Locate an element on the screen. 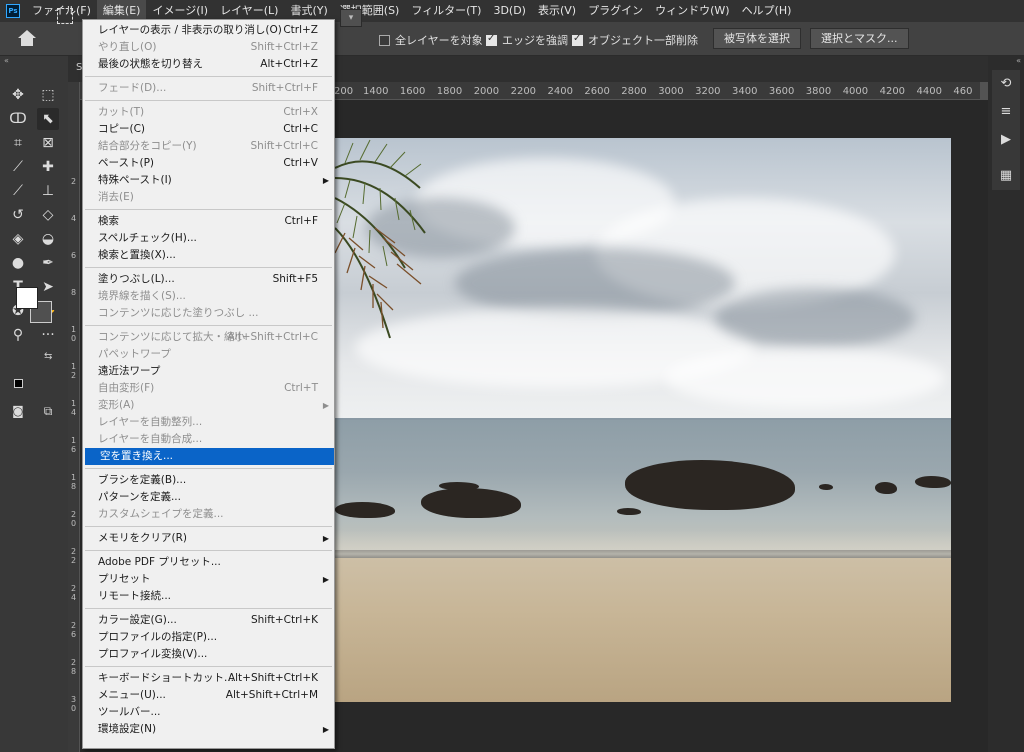 The height and width of the screenshot is (752, 1024). pen-tool-icon: ✒ is located at coordinates (48, 263).